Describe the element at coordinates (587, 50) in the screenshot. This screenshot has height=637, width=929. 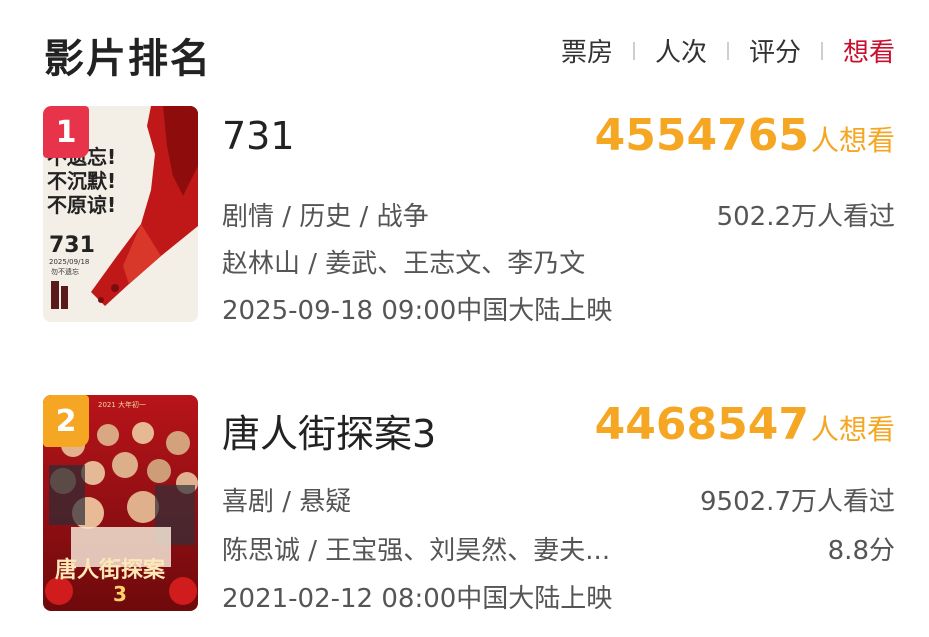
I see `tab-box-office: 票房` at that location.